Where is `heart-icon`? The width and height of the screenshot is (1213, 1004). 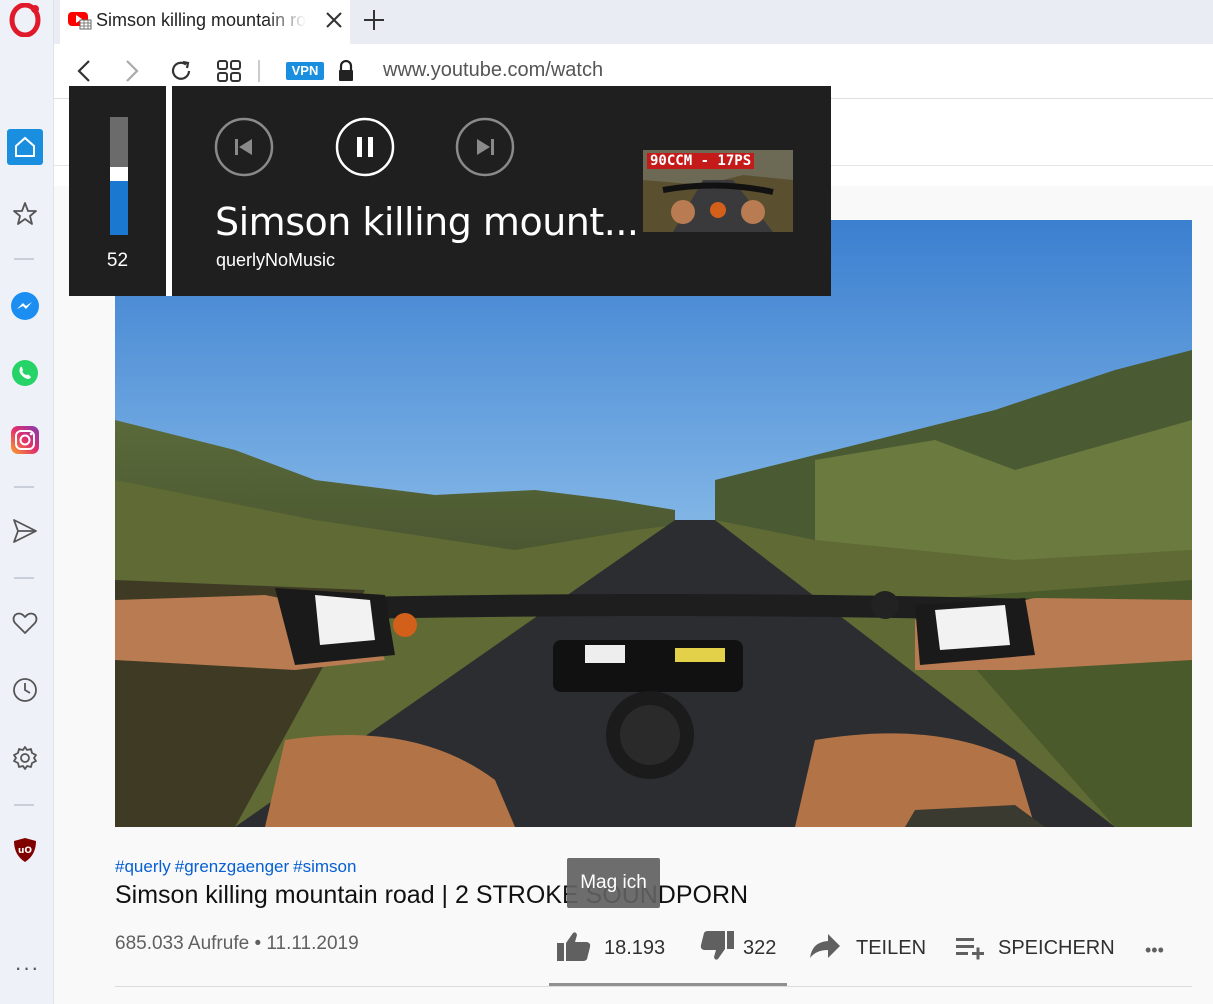
heart-icon is located at coordinates (25, 623).